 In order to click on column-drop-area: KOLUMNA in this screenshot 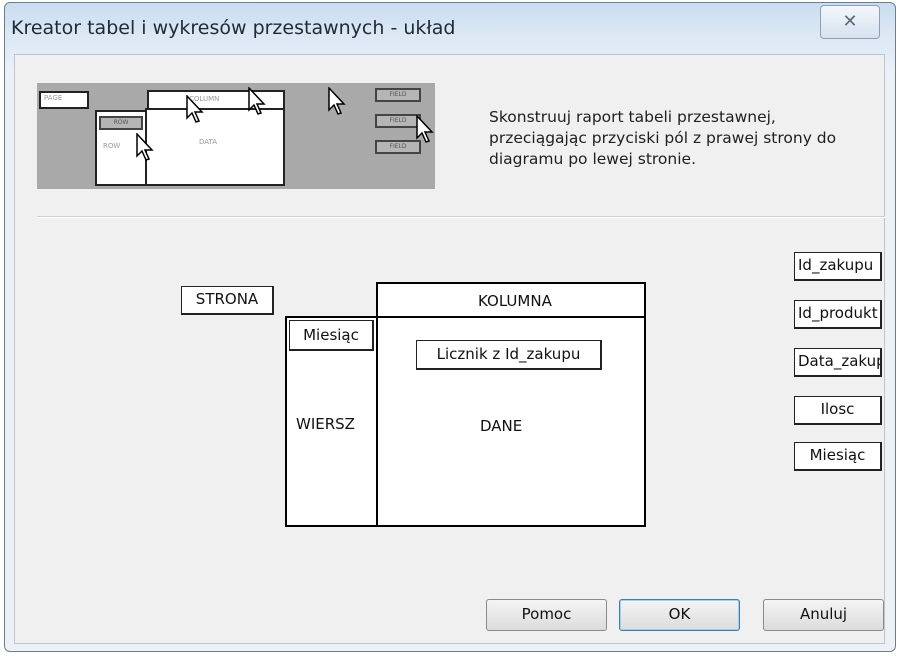, I will do `click(511, 300)`.